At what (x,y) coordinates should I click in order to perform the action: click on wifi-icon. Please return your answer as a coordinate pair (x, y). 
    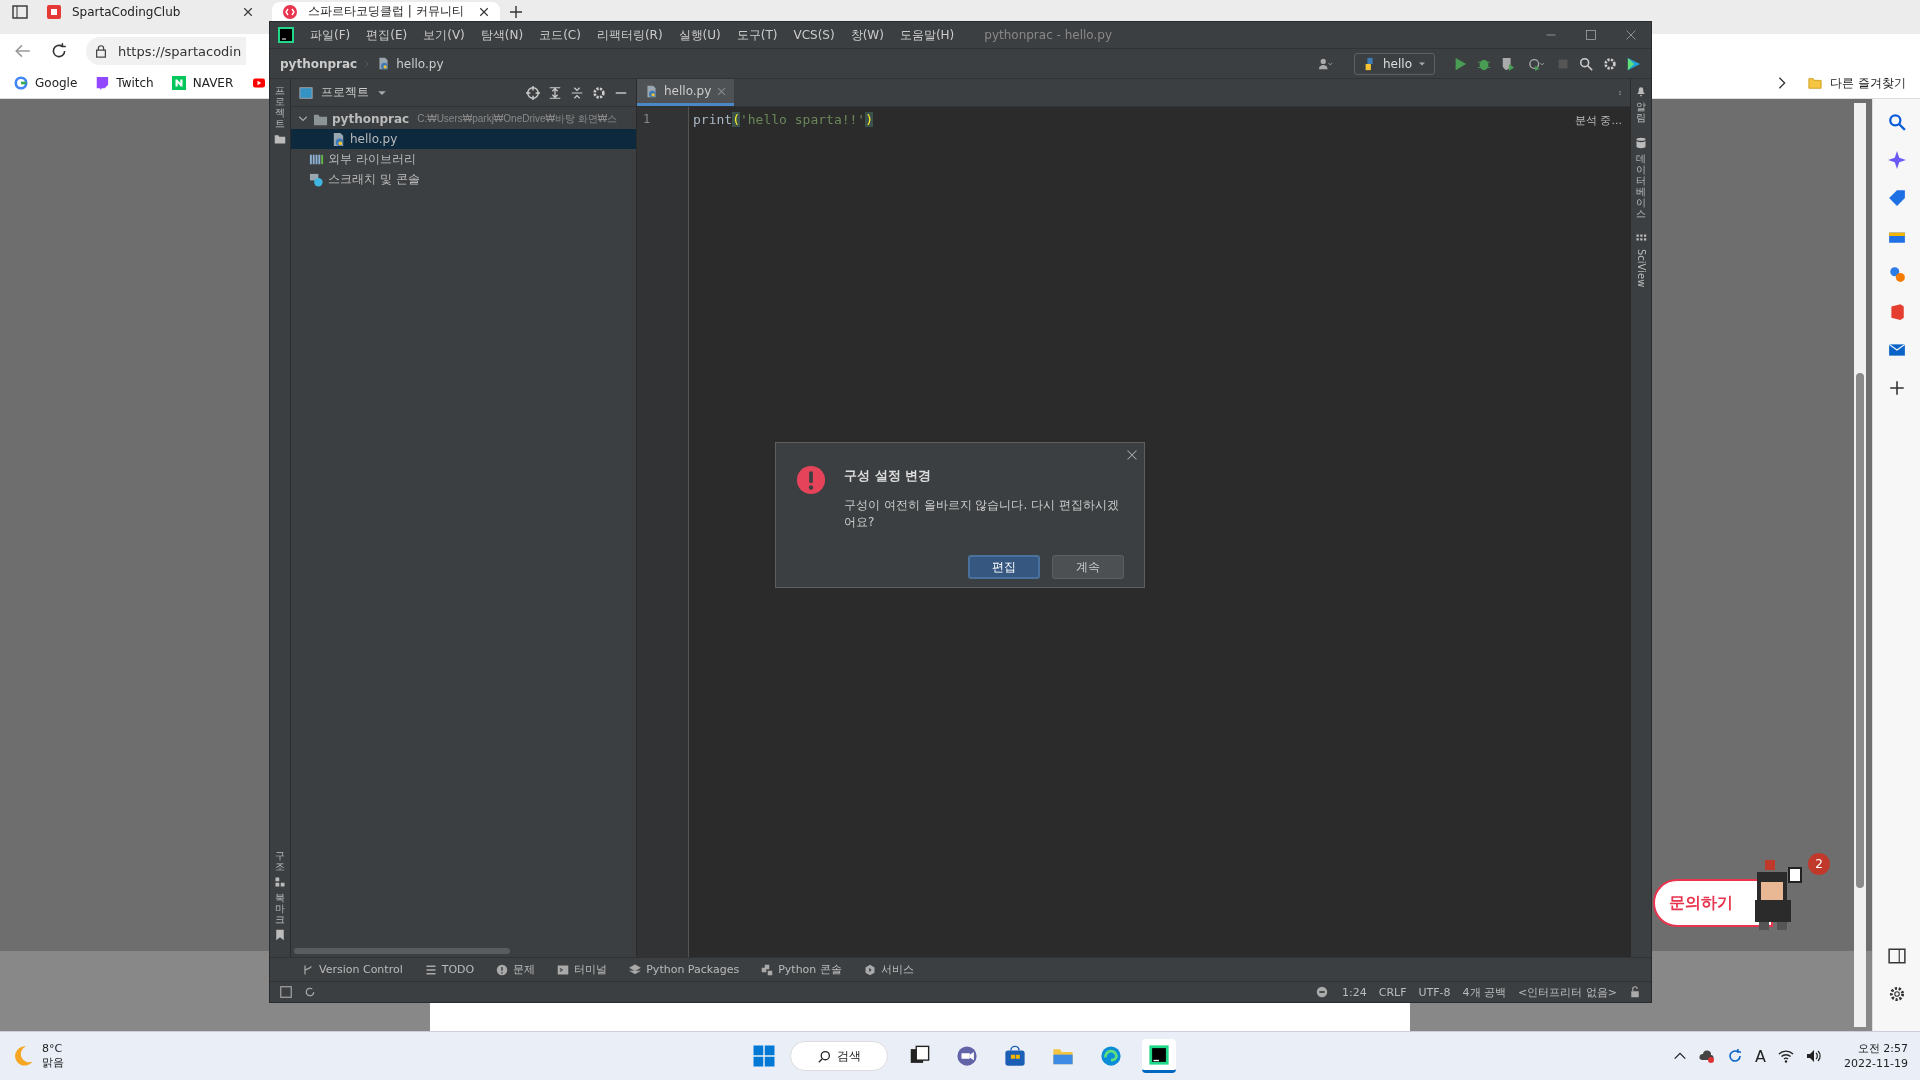
    Looking at the image, I should click on (1786, 1056).